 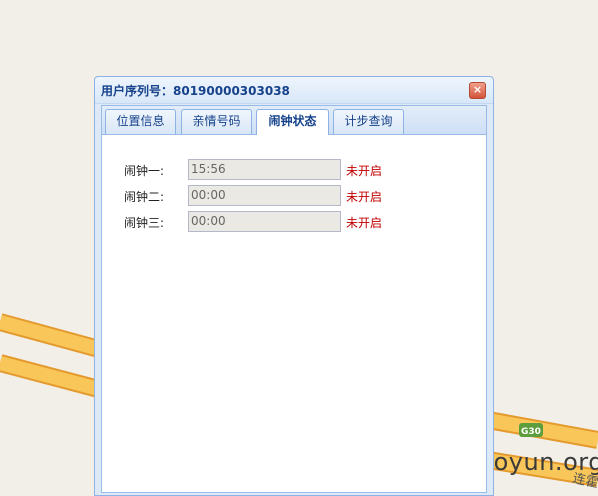 I want to click on tab-label: 计步查询, so click(x=368, y=121).